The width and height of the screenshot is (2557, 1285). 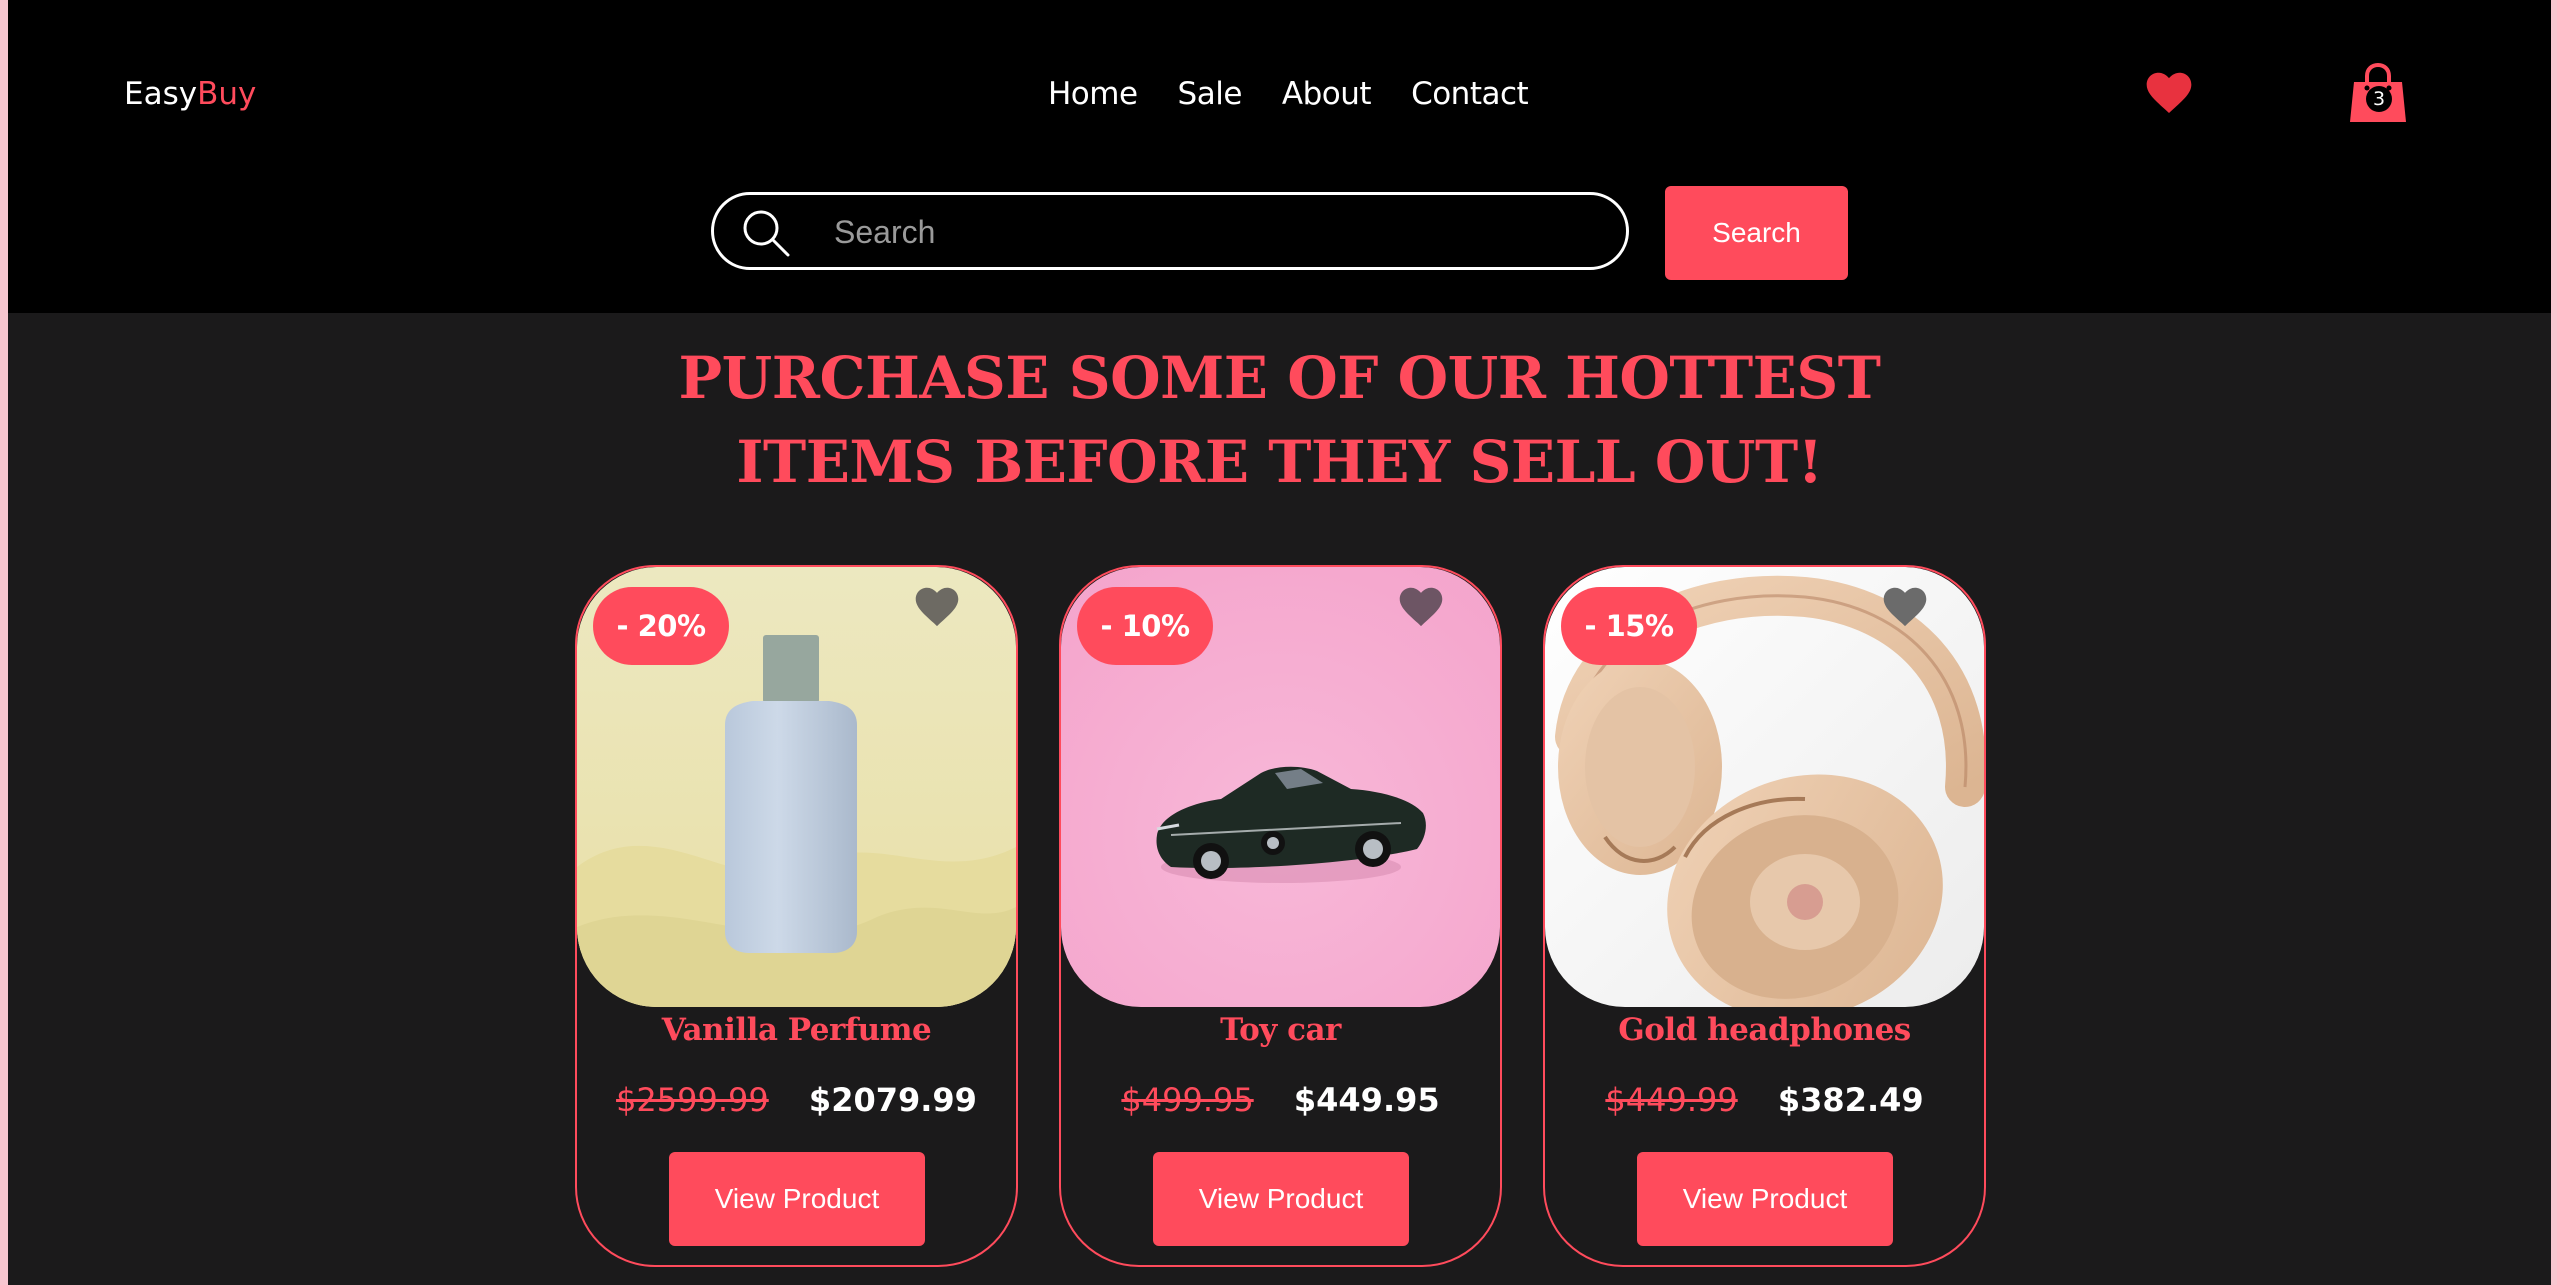 I want to click on cart-button: 3, so click(x=2378, y=93).